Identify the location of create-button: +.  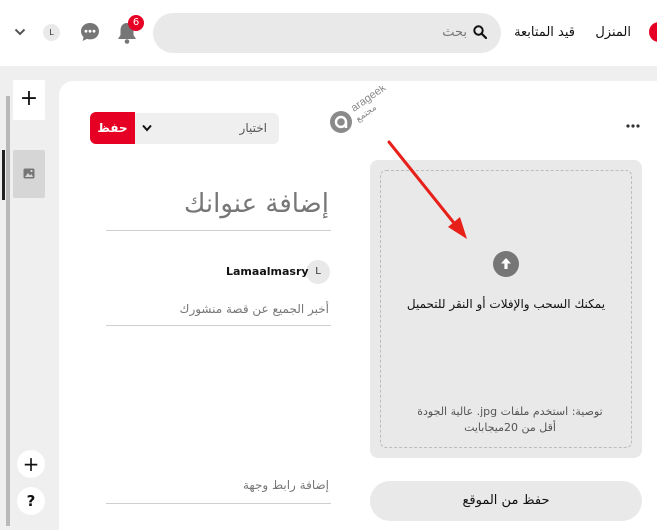
(31, 464).